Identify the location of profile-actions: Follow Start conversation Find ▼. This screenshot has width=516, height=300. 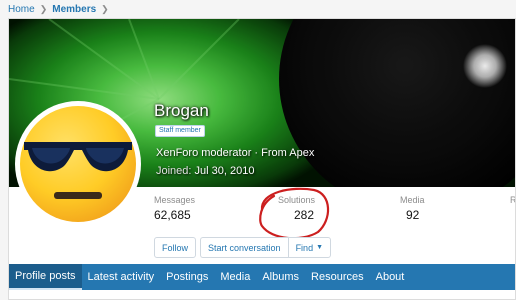
(243, 248).